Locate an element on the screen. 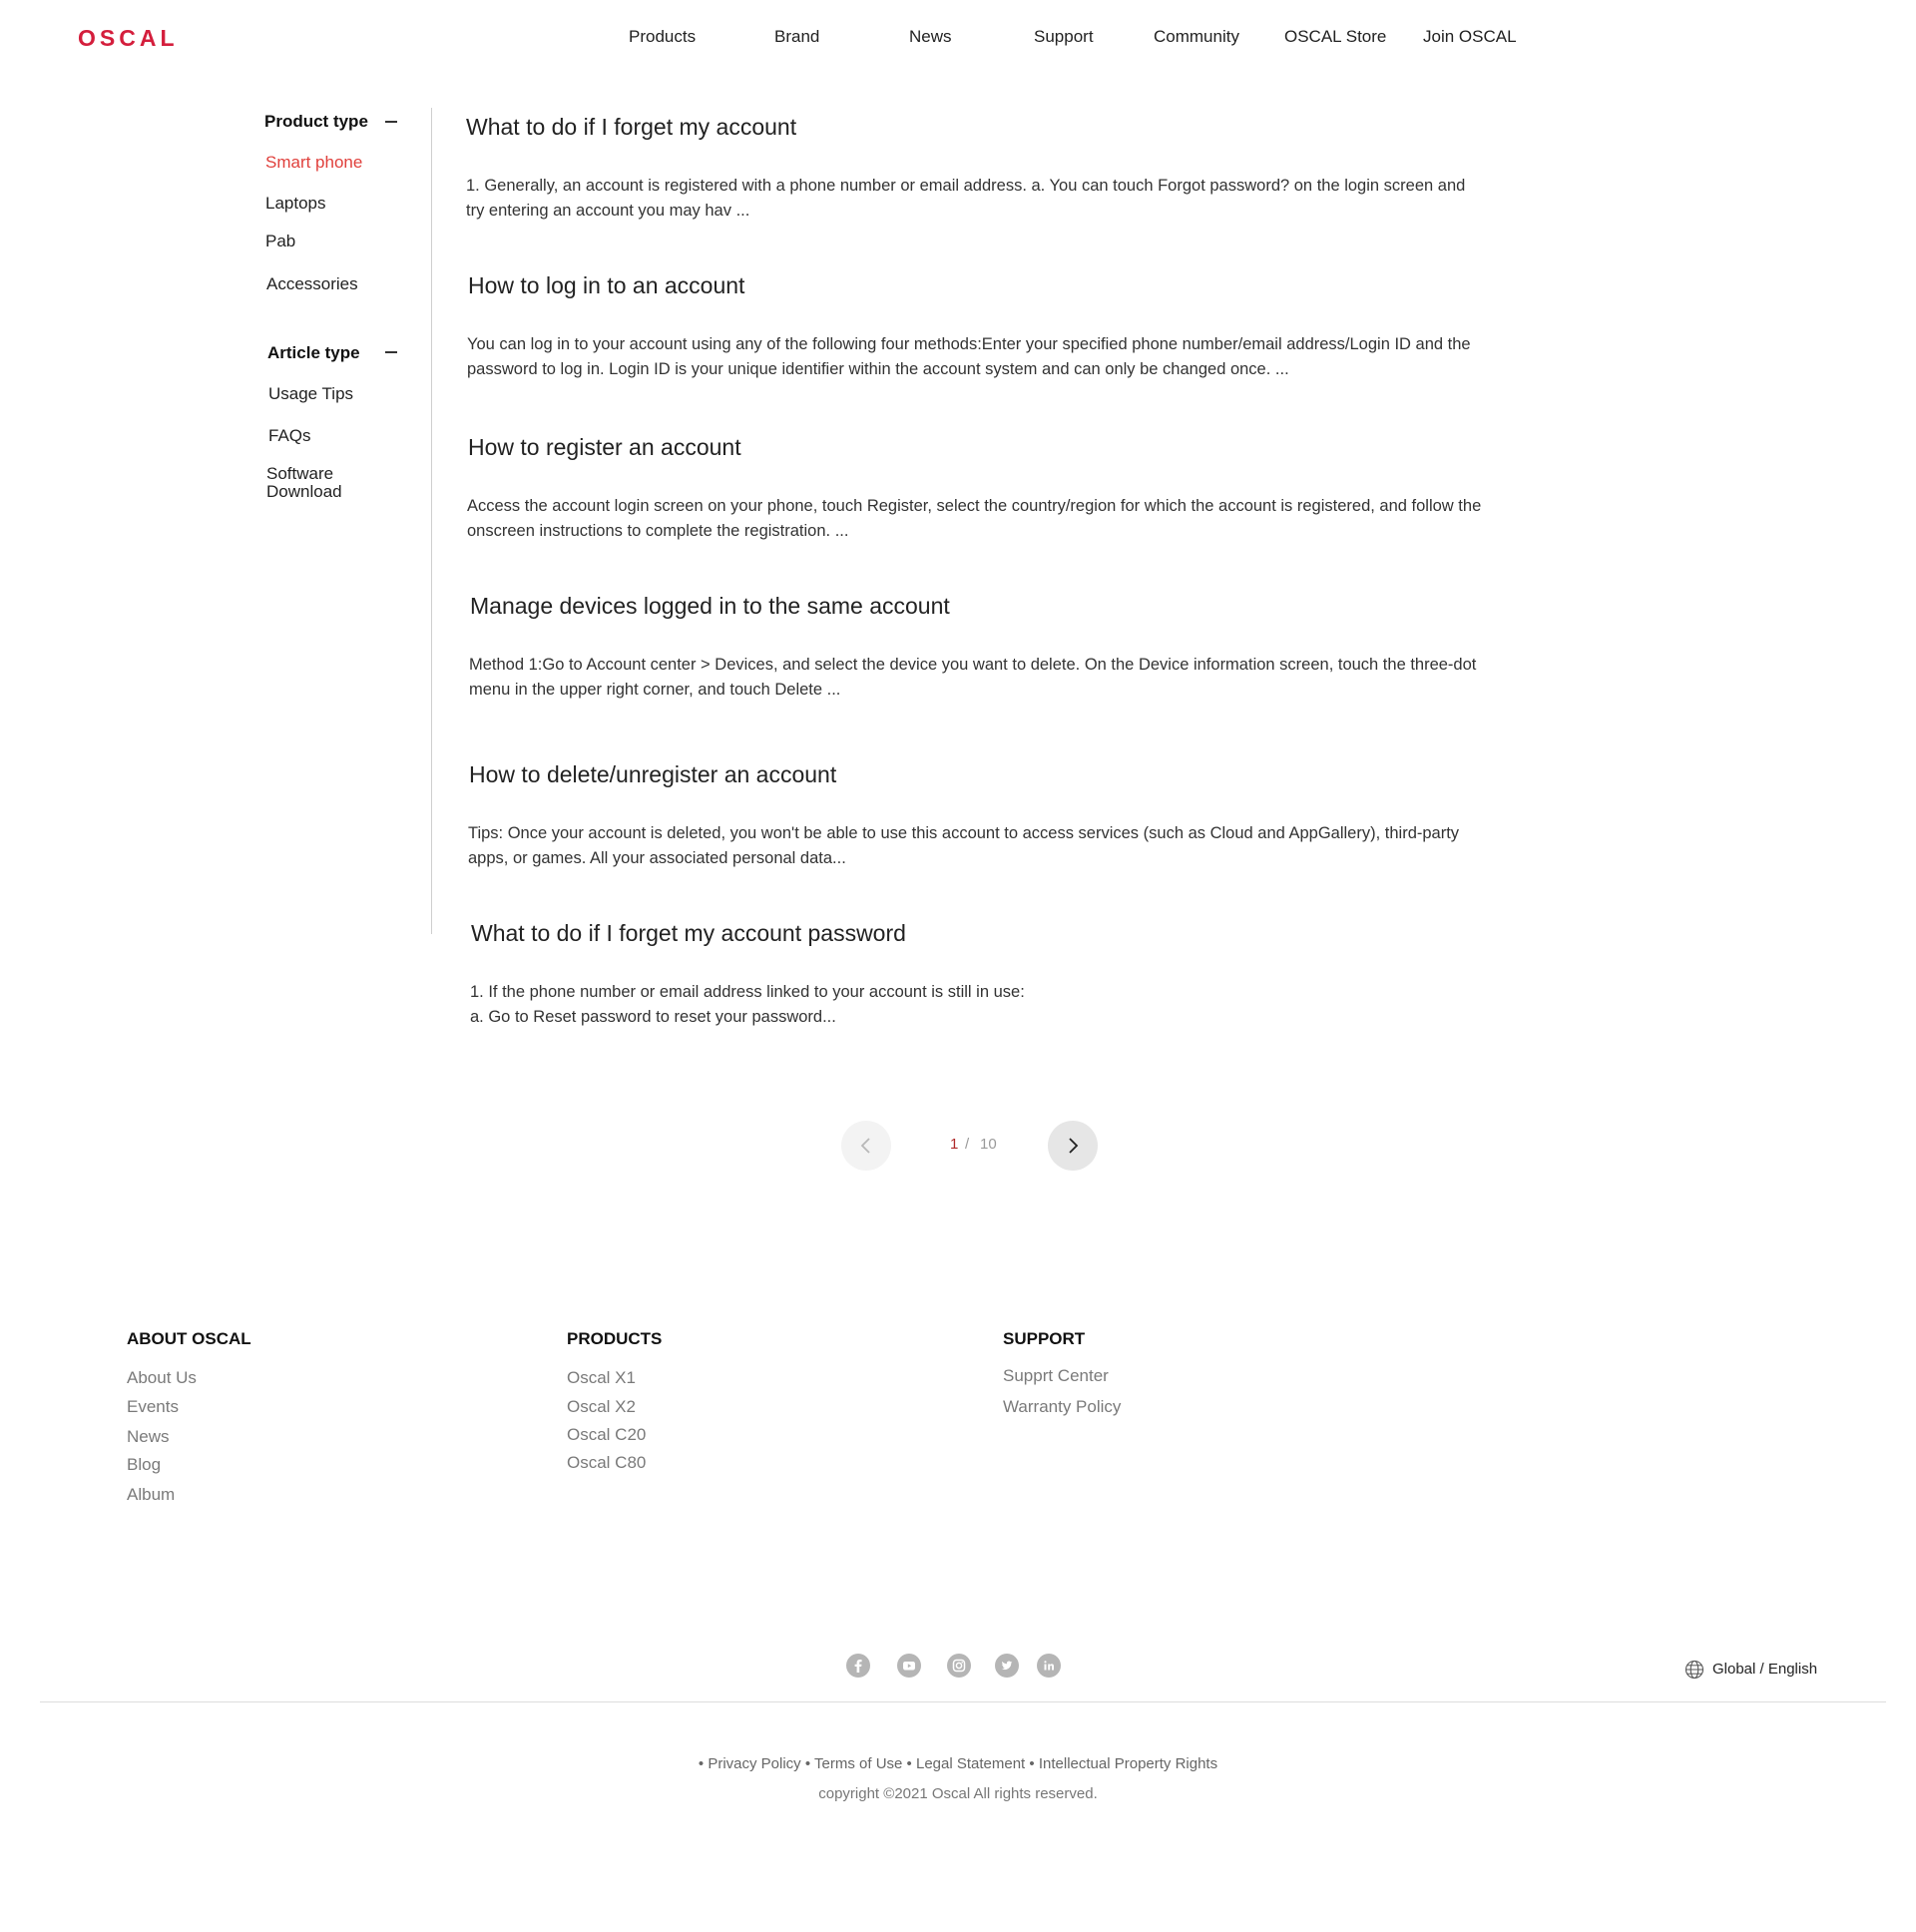 The width and height of the screenshot is (1916, 1932). logo-text: OSCAL is located at coordinates (128, 38).